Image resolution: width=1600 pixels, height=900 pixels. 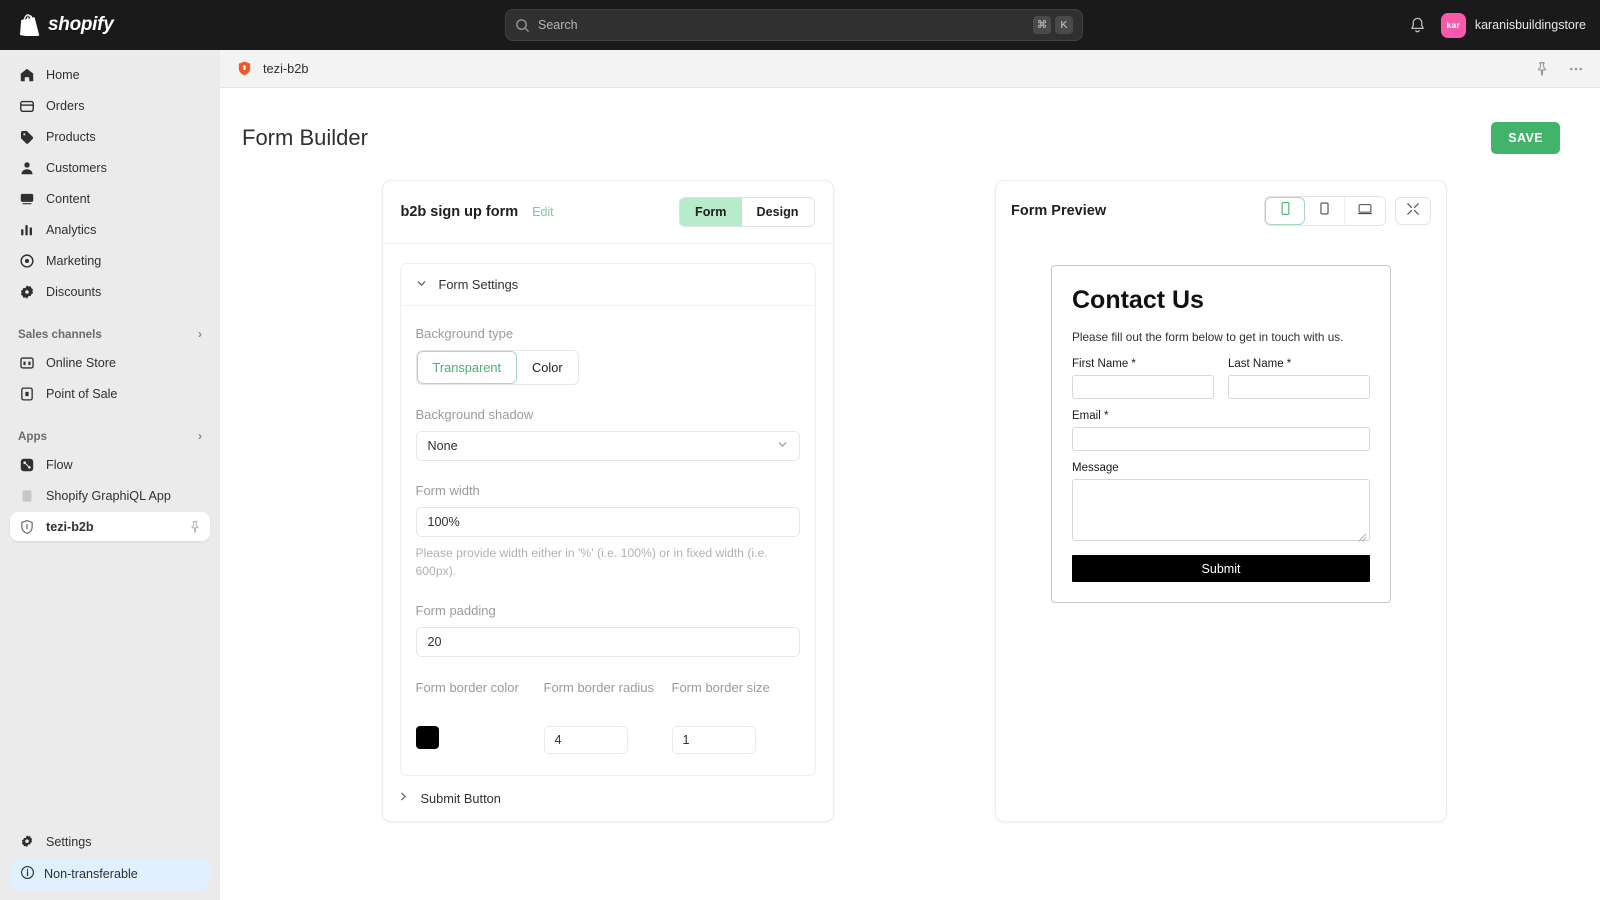 What do you see at coordinates (110, 229) in the screenshot?
I see `sidebar-item-analytics: Analytics` at bounding box center [110, 229].